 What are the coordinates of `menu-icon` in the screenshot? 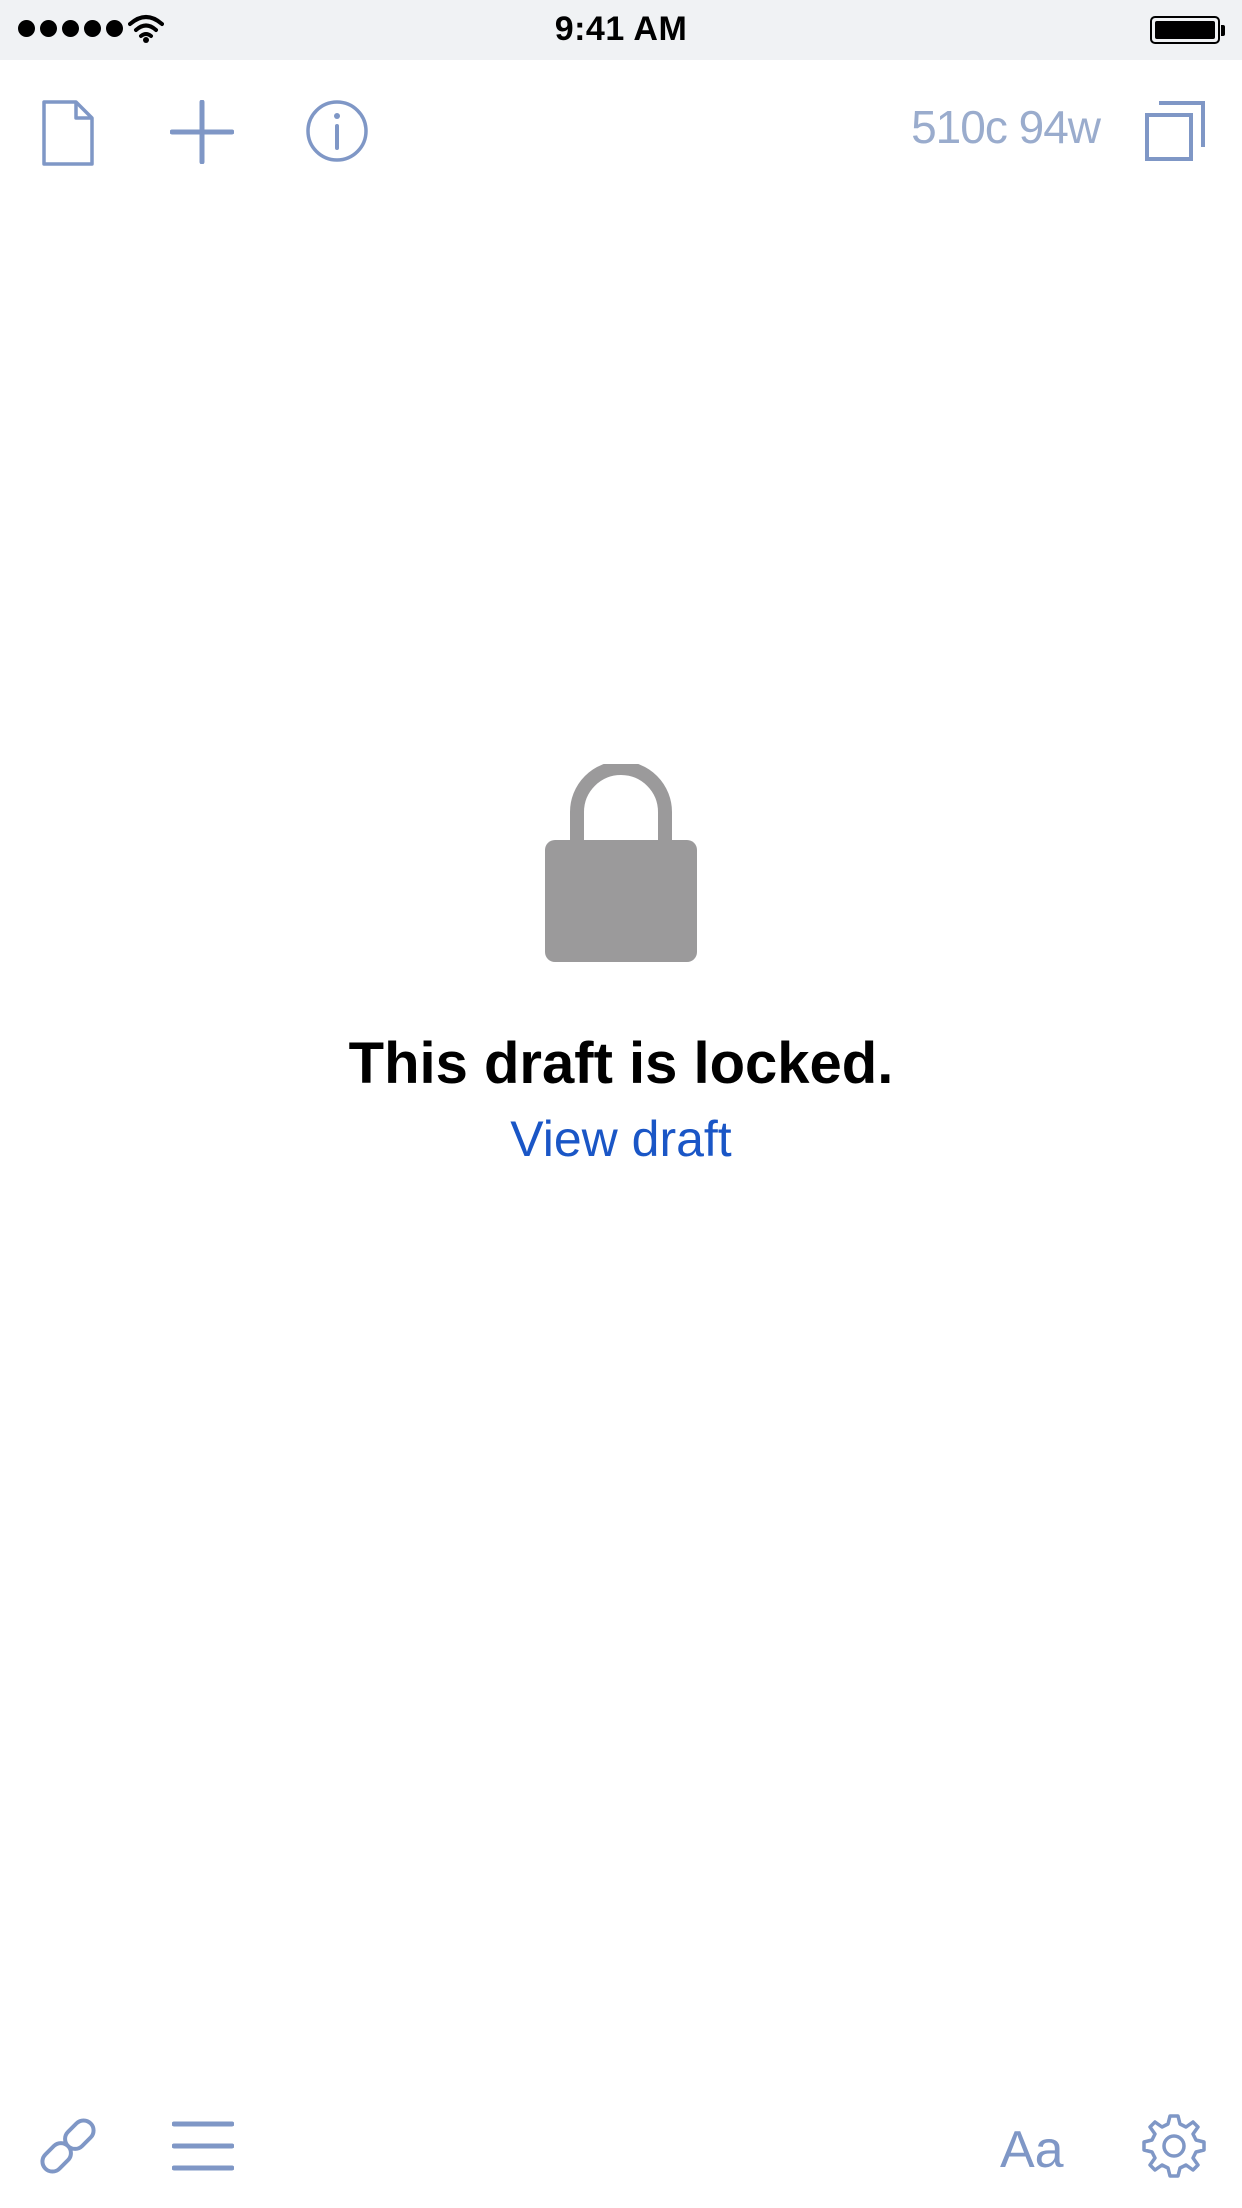 It's located at (203, 2146).